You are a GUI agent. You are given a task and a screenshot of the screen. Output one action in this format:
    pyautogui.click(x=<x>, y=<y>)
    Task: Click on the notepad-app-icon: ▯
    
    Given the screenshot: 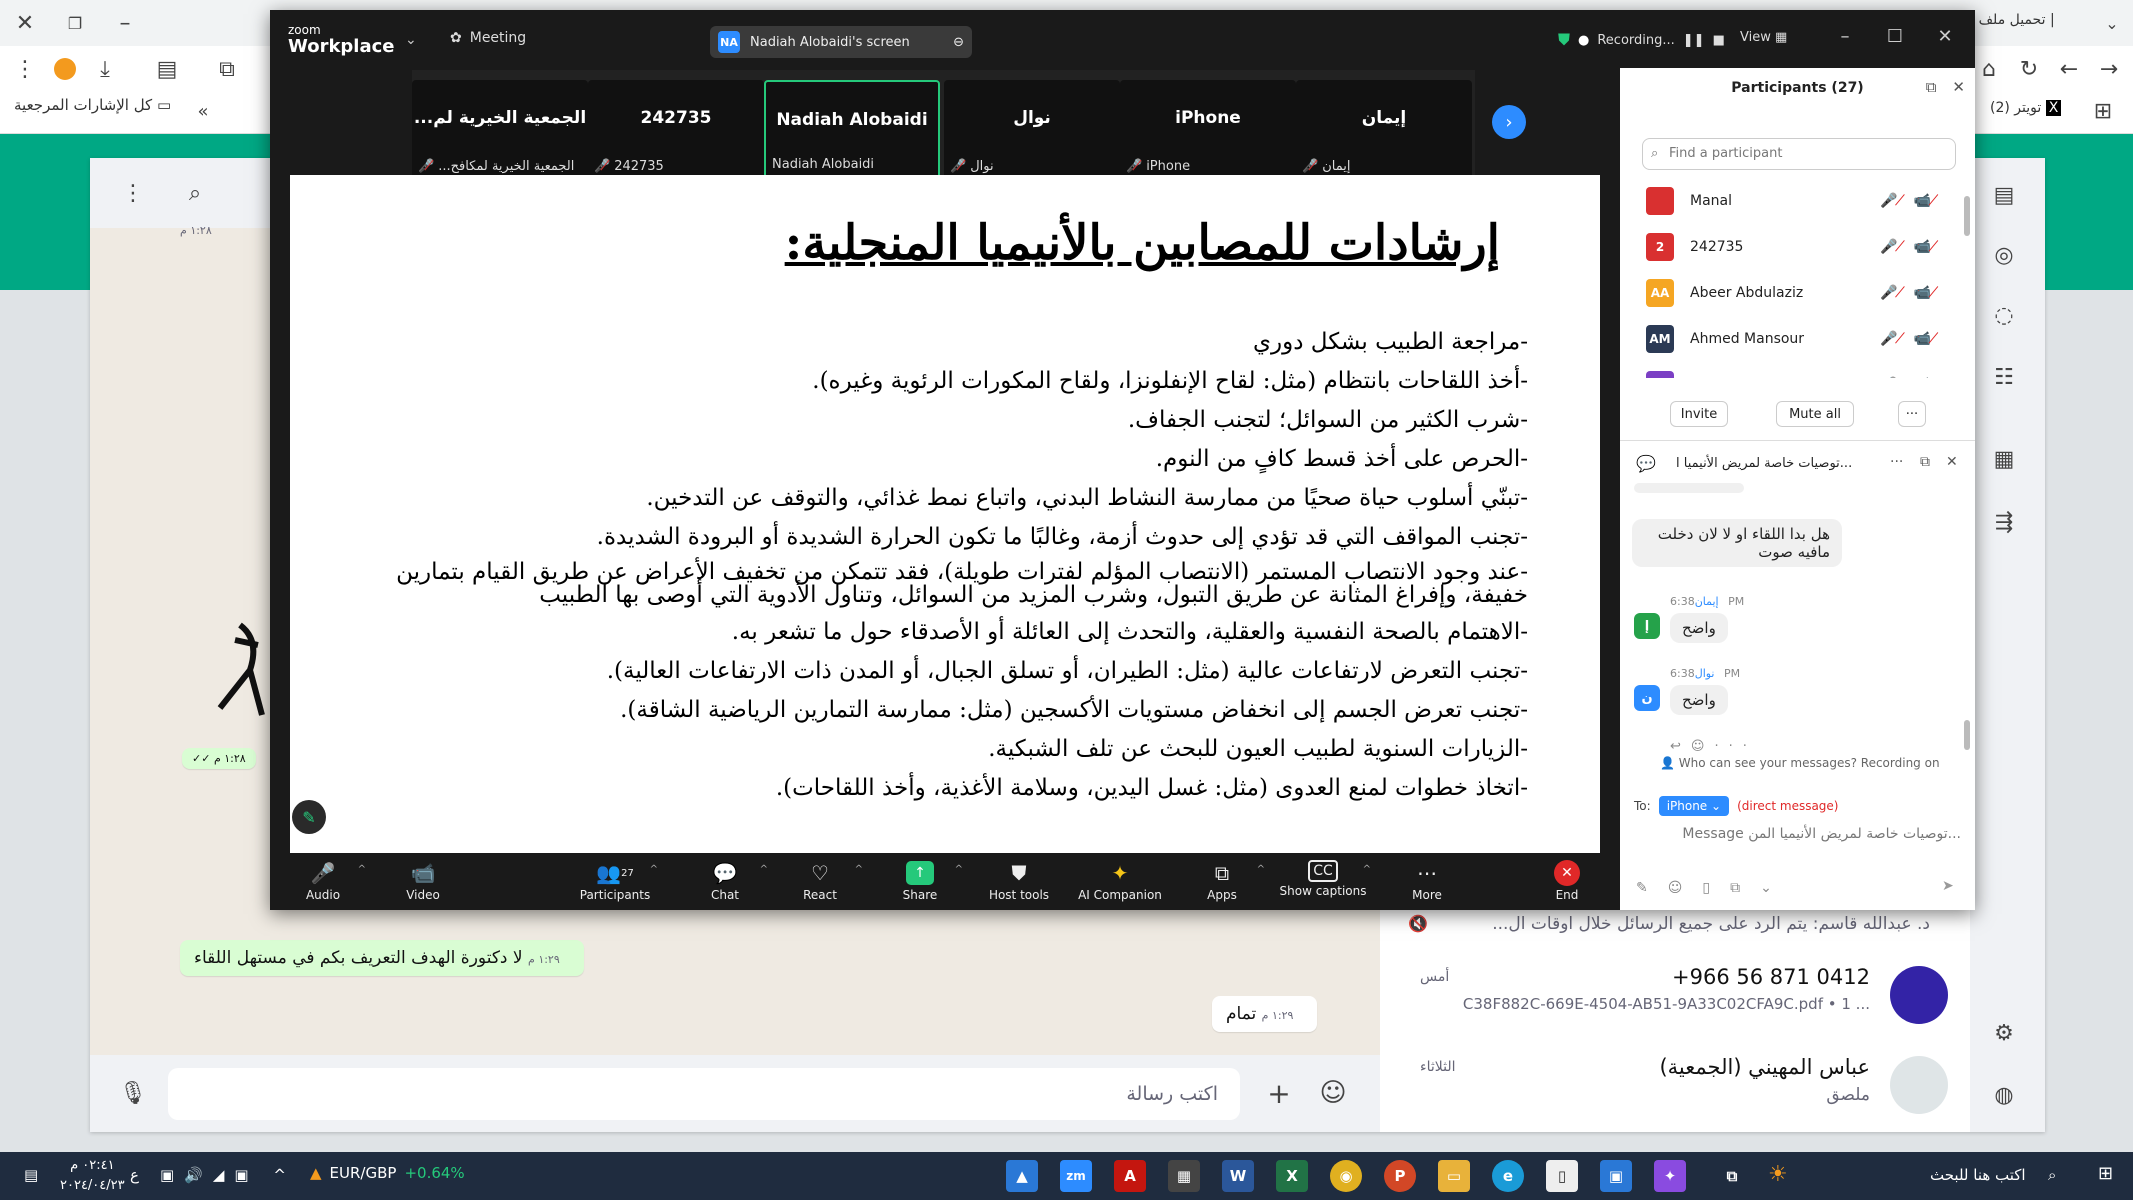 What is the action you would take?
    pyautogui.click(x=1562, y=1176)
    